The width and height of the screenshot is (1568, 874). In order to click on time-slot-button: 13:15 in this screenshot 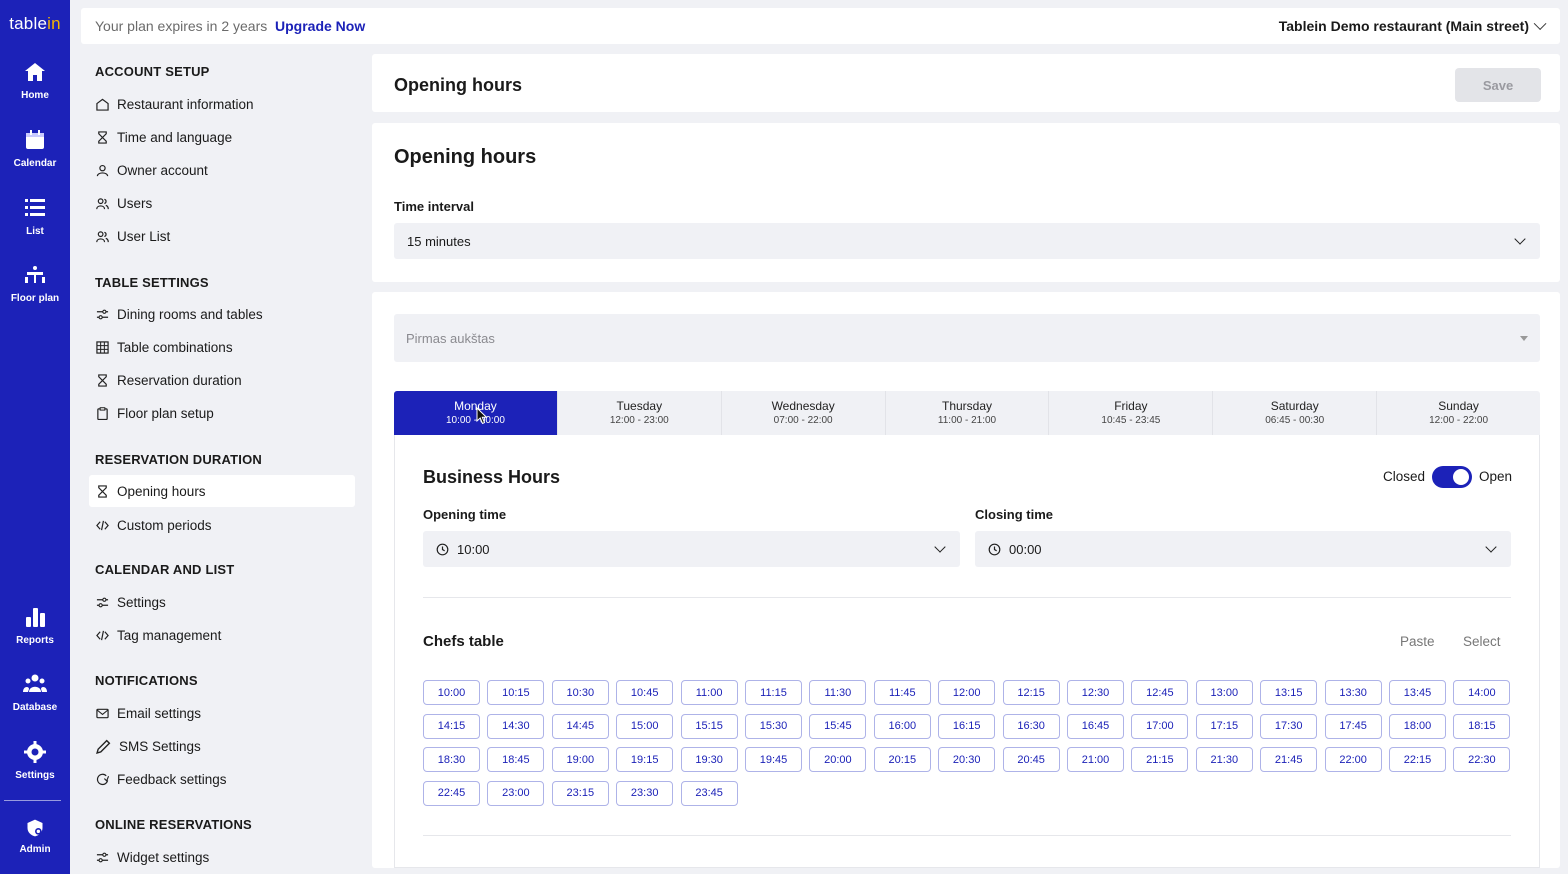, I will do `click(1289, 692)`.